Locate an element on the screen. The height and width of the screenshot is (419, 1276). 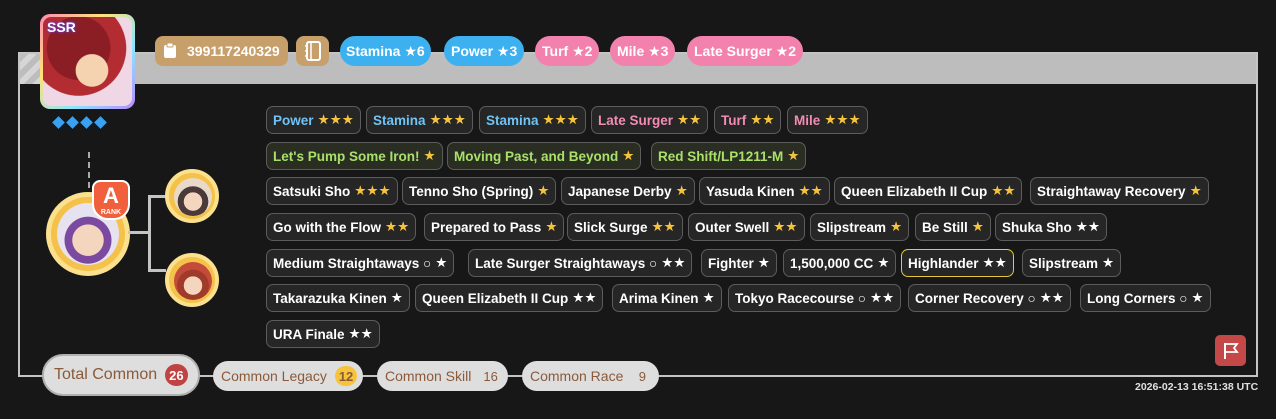
character-card: SSR is located at coordinates (87, 61).